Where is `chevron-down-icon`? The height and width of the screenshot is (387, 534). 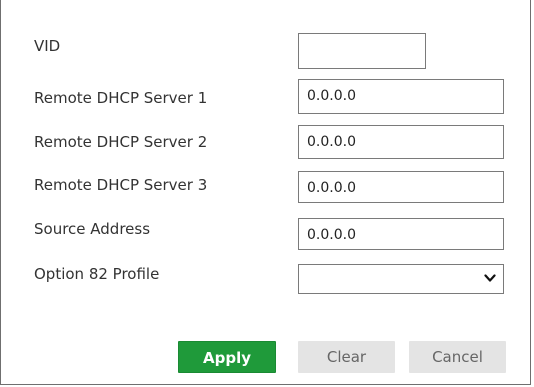 chevron-down-icon is located at coordinates (490, 278).